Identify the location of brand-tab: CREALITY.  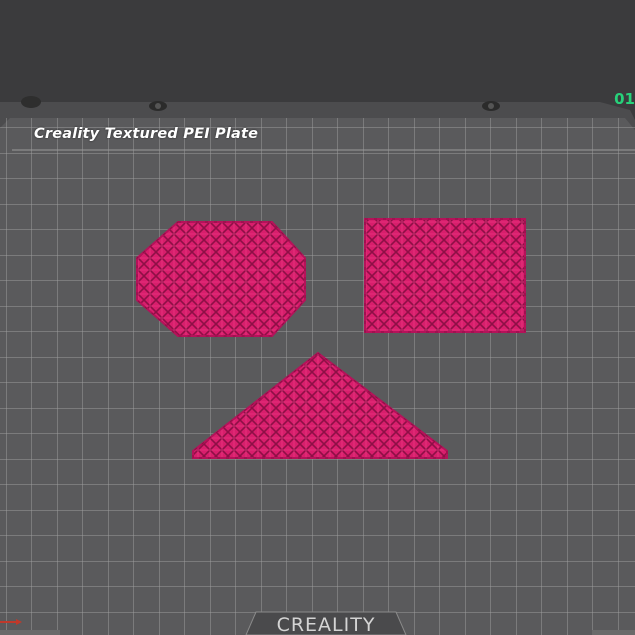
(326, 623).